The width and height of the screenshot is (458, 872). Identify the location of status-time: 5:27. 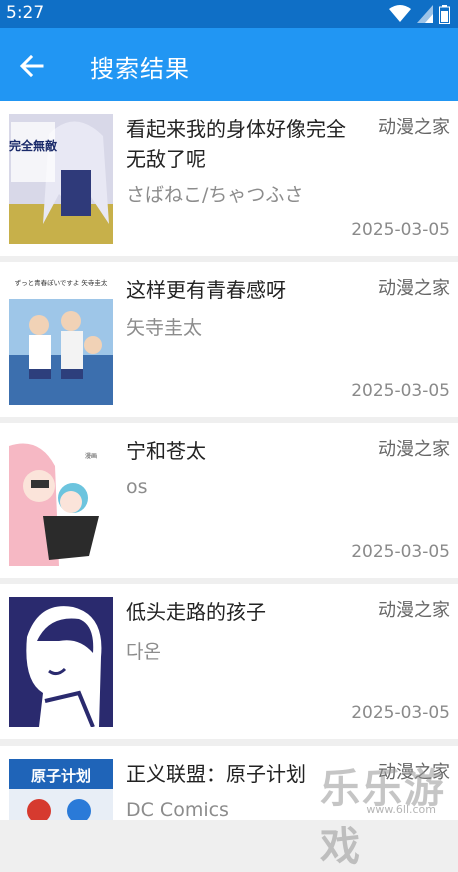
(25, 13).